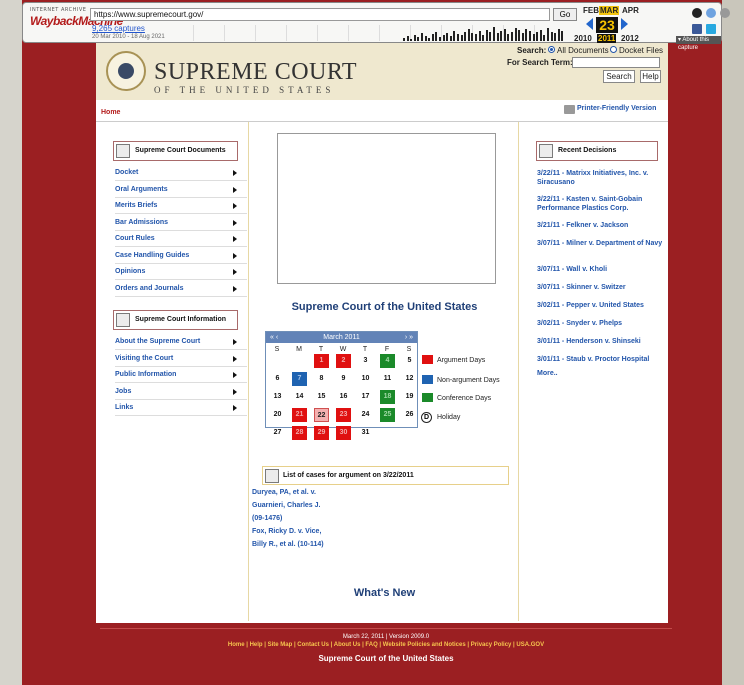 This screenshot has height=685, width=744. I want to click on calendar-day: 15, so click(321, 397).